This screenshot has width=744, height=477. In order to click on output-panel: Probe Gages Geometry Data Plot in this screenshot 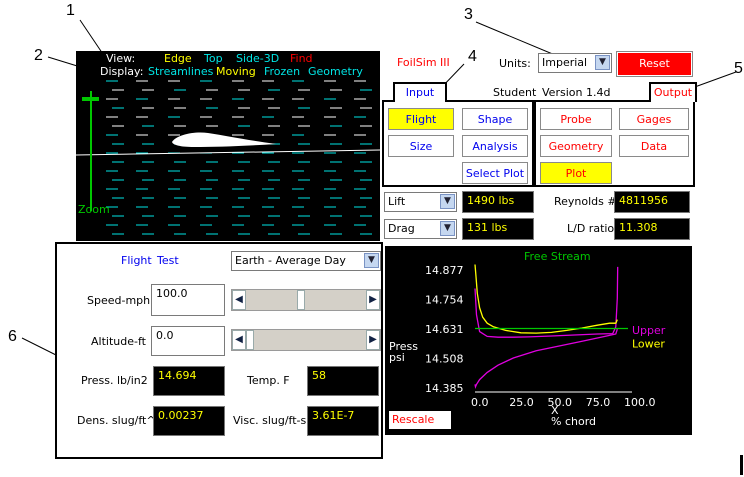, I will do `click(614, 143)`.